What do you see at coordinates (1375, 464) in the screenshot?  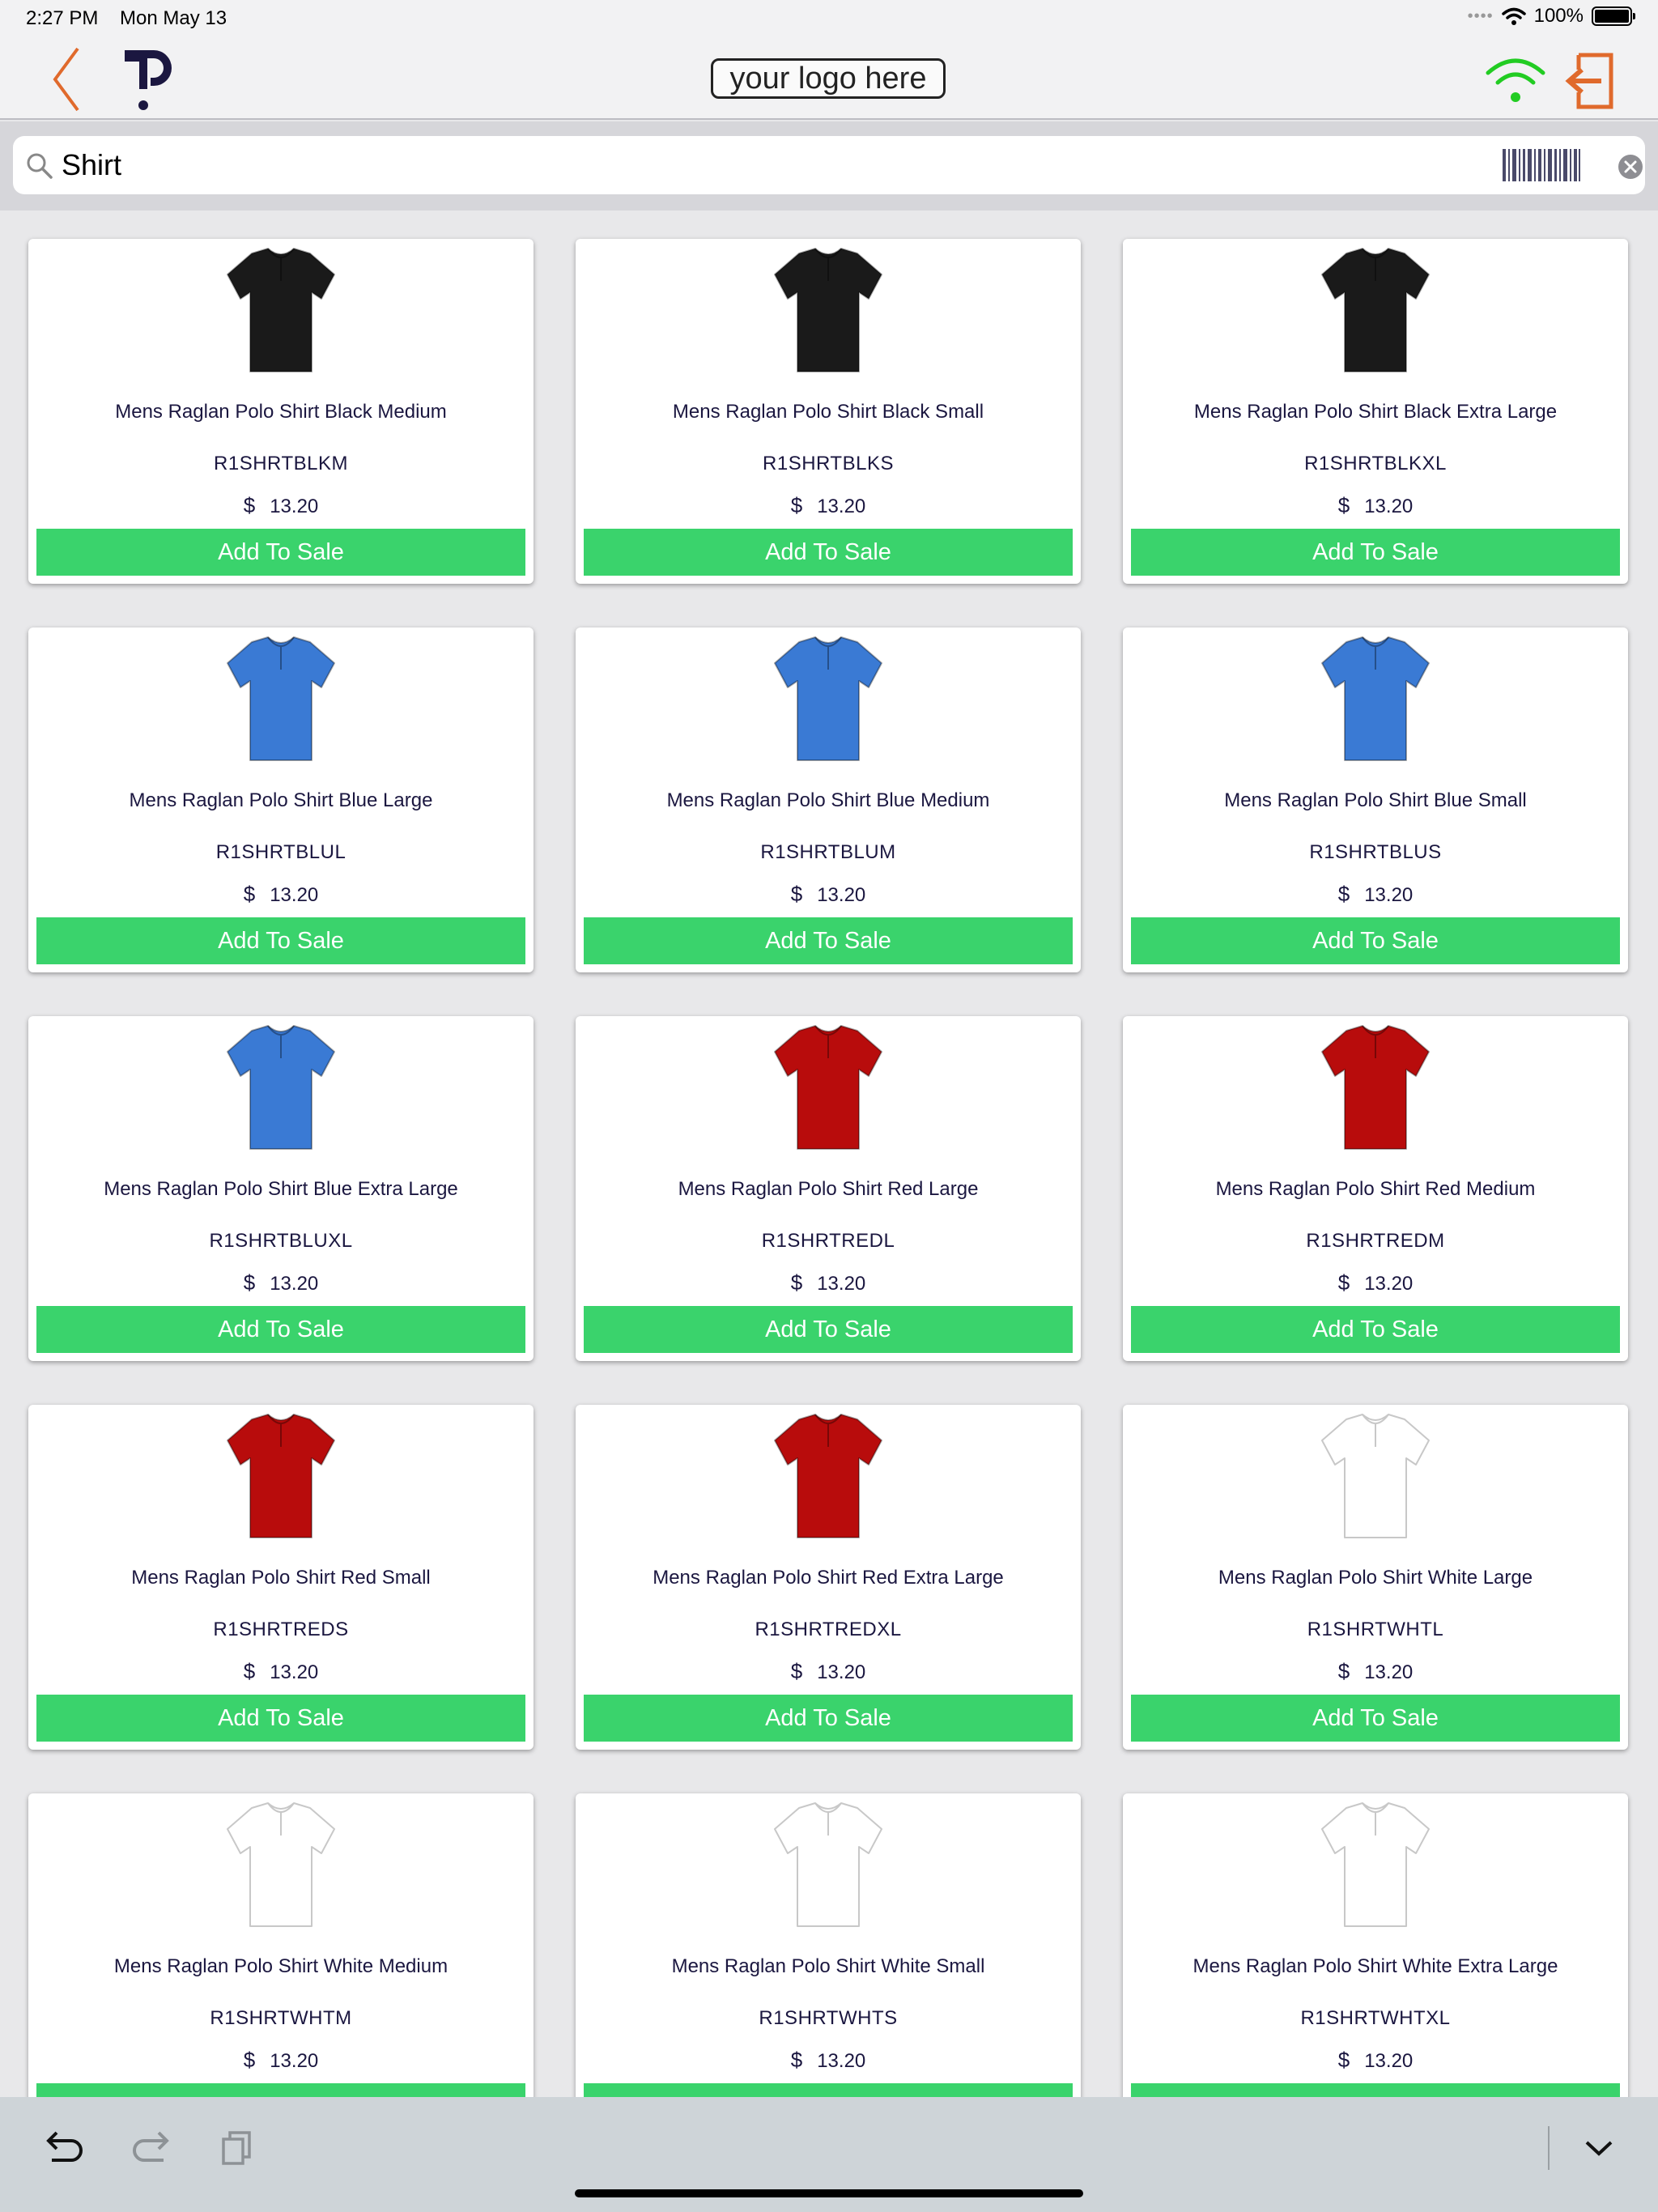 I see `product-sku: R1SHRTBLKXL` at bounding box center [1375, 464].